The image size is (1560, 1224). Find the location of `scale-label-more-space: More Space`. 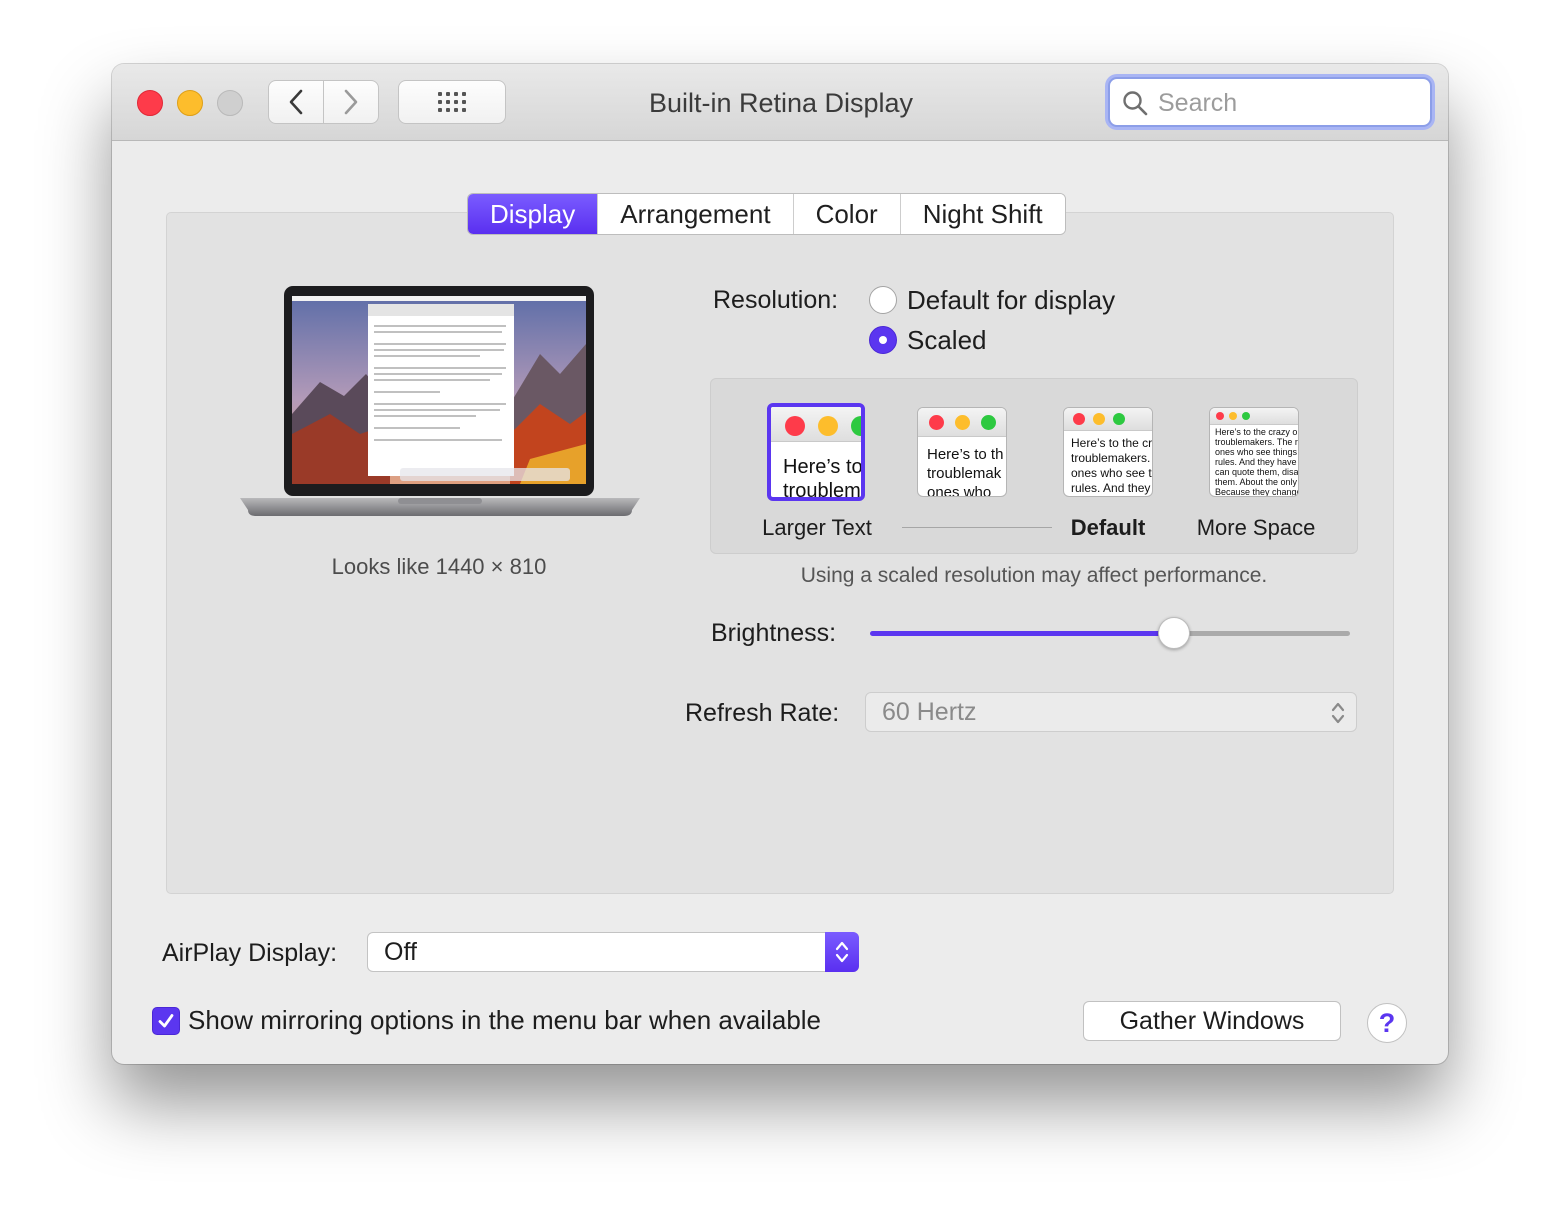

scale-label-more-space: More Space is located at coordinates (1256, 527).